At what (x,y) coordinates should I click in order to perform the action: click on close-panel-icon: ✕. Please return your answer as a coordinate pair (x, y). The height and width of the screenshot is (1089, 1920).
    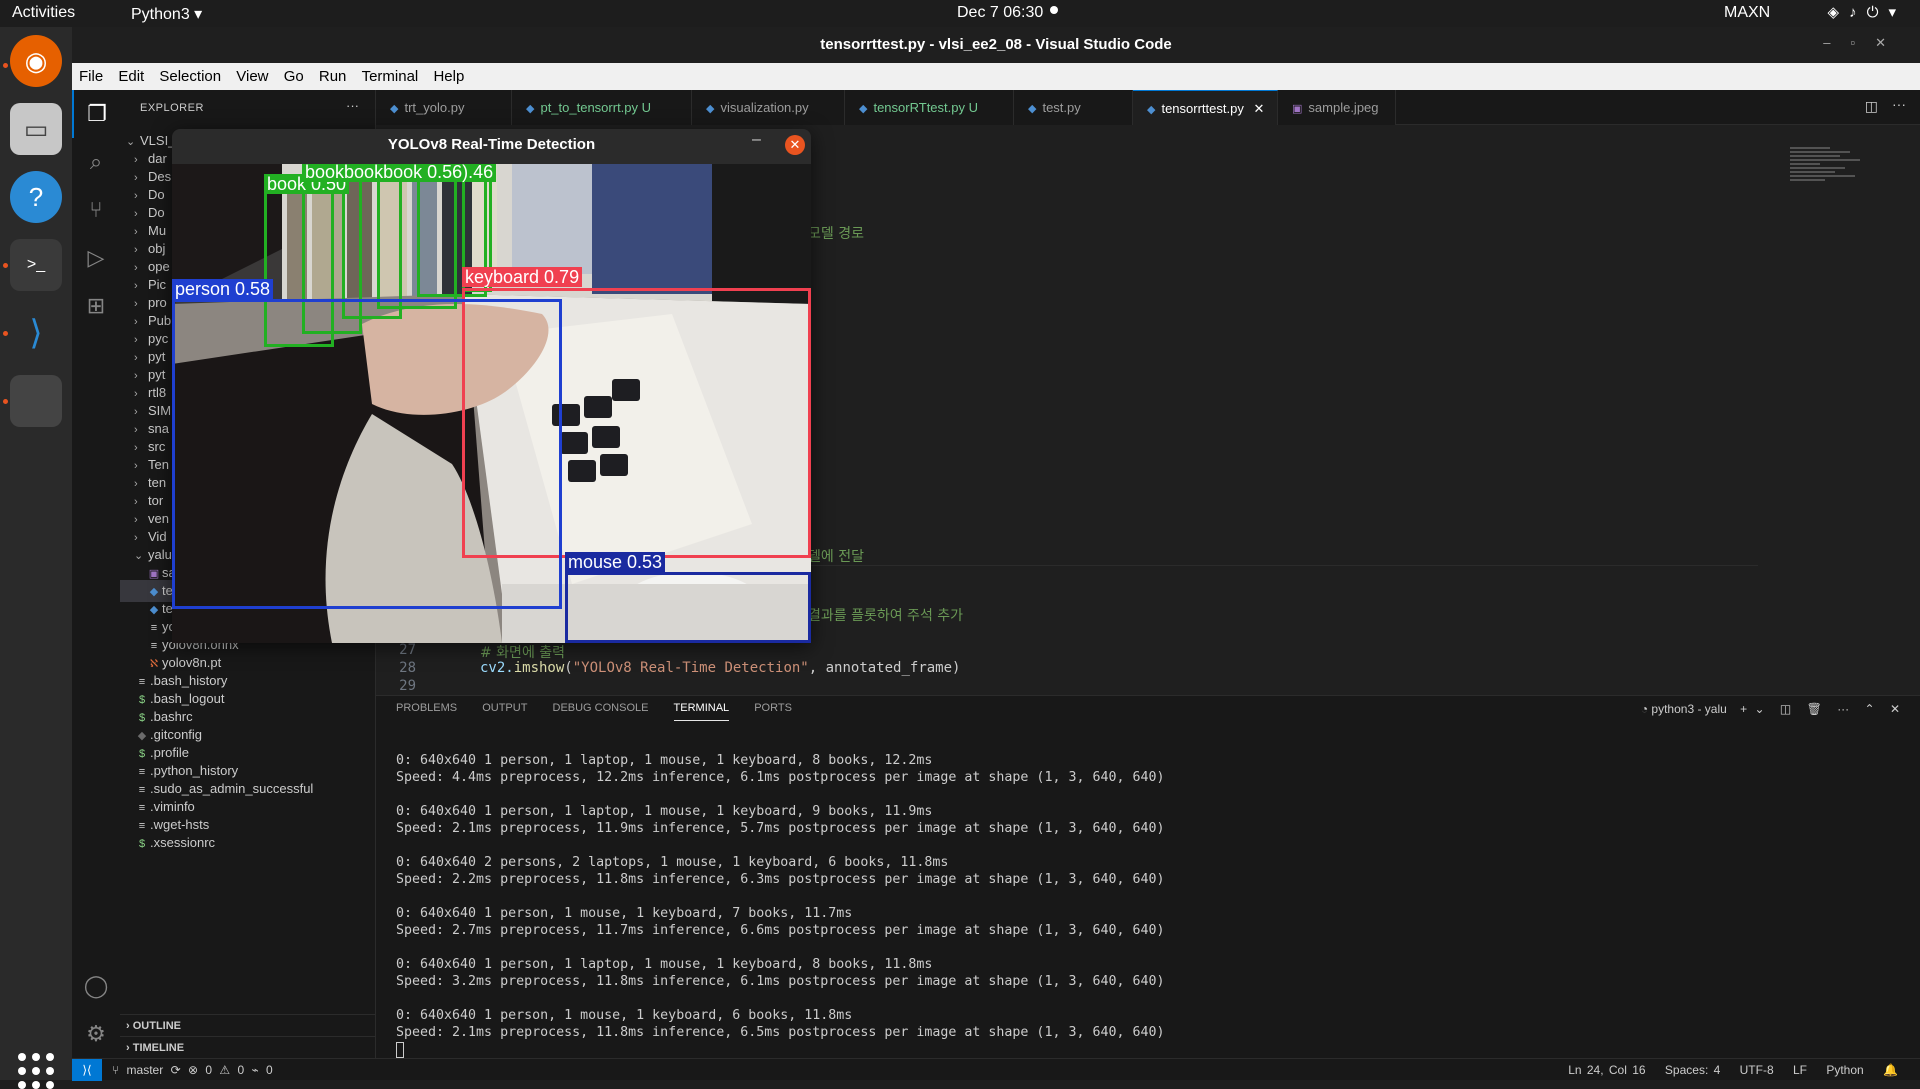
    Looking at the image, I should click on (1895, 709).